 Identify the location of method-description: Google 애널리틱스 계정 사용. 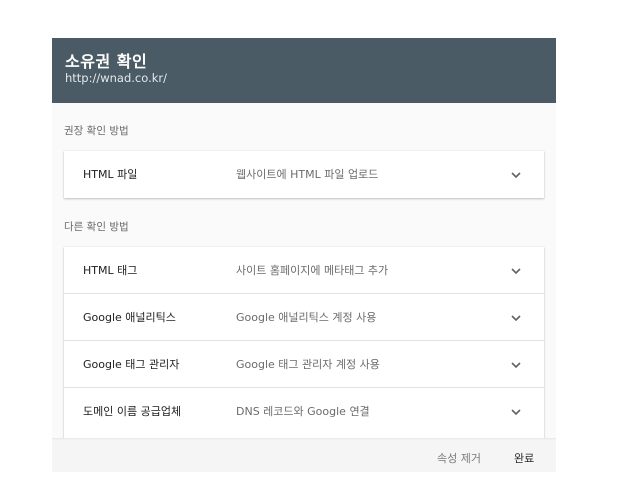
(306, 317).